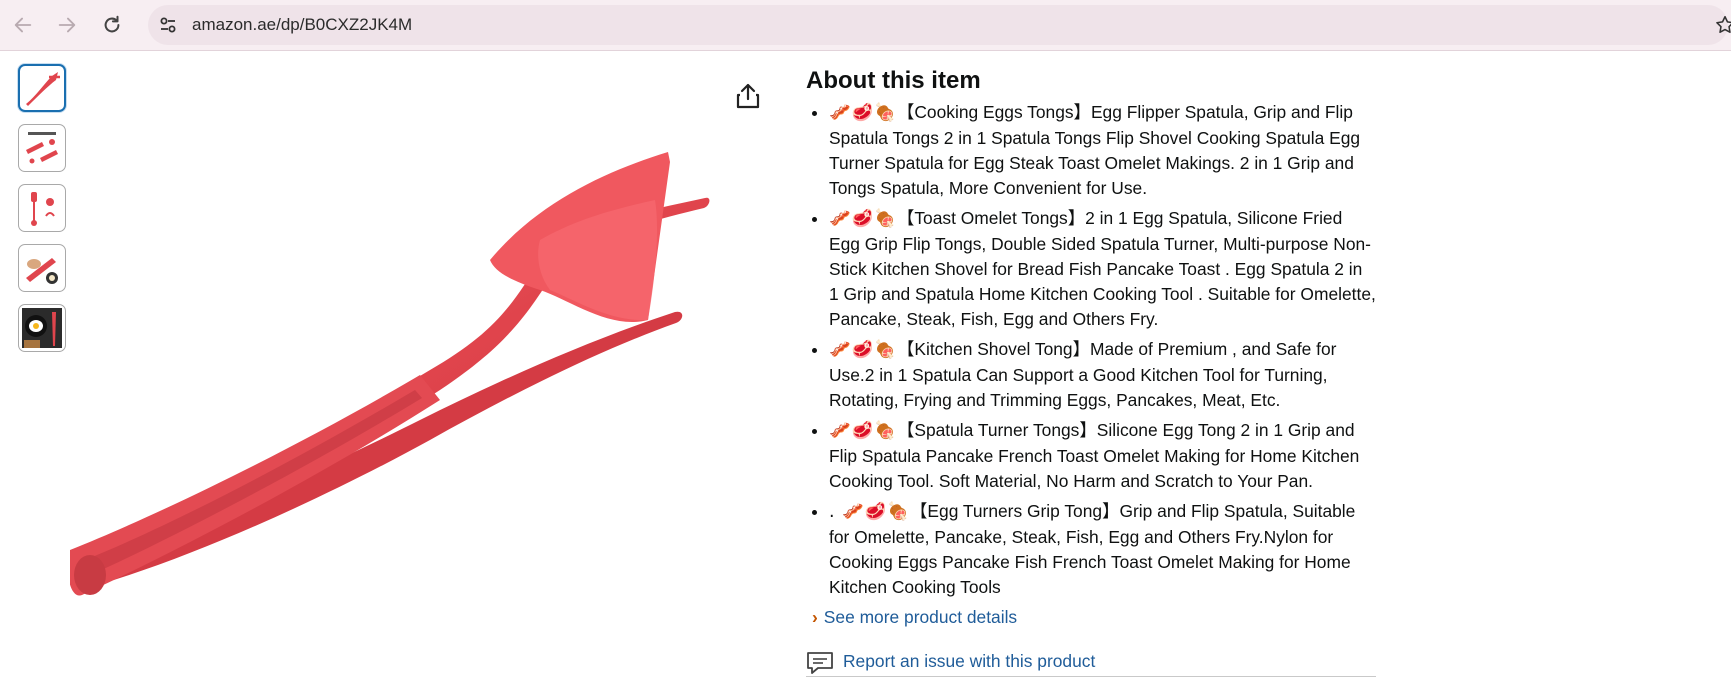 This screenshot has height=680, width=1731. I want to click on chevron-right-icon: ›, so click(815, 617).